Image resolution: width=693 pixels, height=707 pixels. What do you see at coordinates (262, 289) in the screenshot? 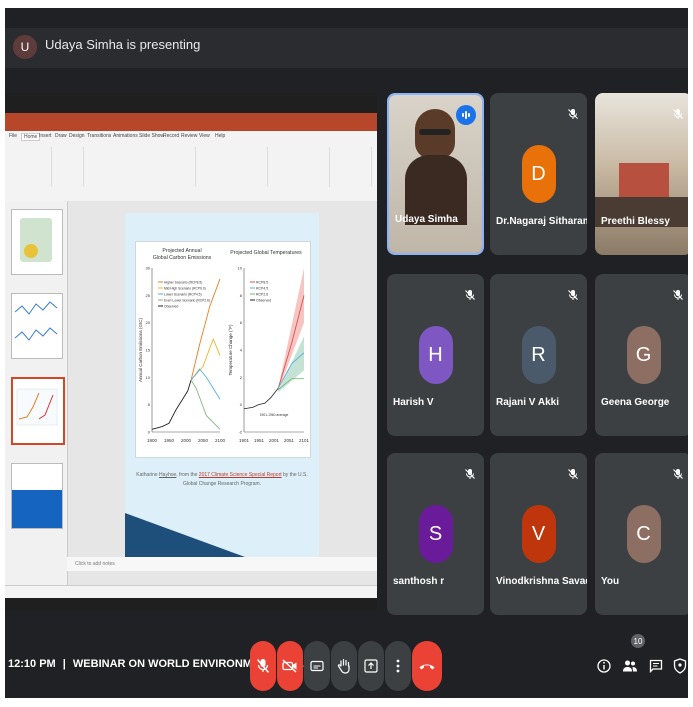
I see `legend-label: RCP4.5` at bounding box center [262, 289].